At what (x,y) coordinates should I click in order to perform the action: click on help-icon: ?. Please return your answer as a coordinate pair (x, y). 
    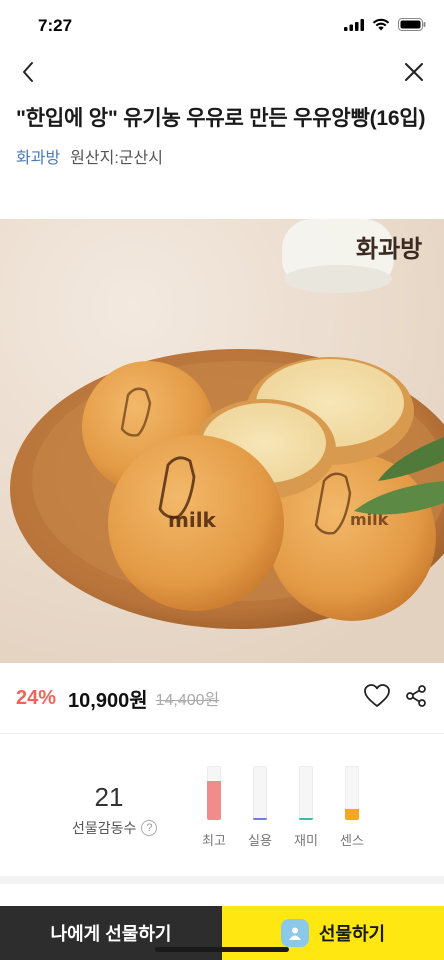
    Looking at the image, I should click on (149, 828).